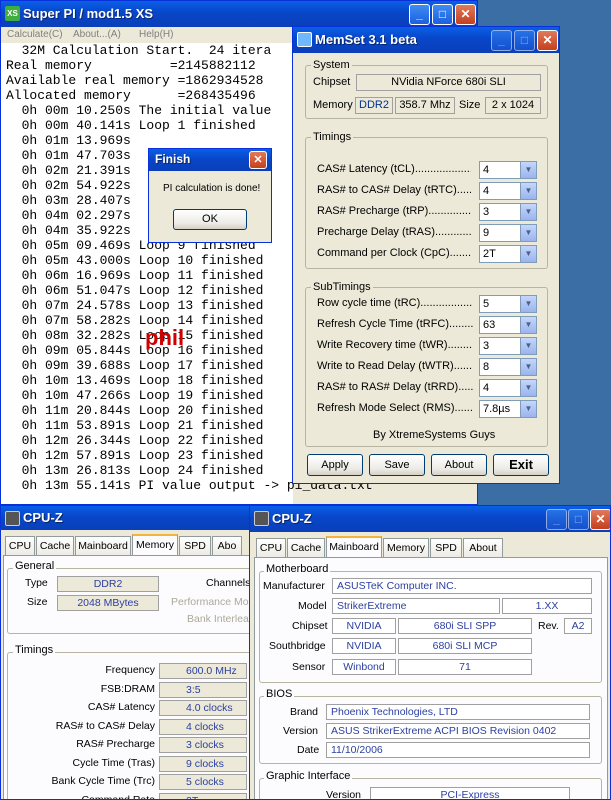 This screenshot has width=611, height=800. Describe the element at coordinates (462, 586) in the screenshot. I see `cpuz-manufacturer-value: ASUSTeK Computer INC.` at that location.